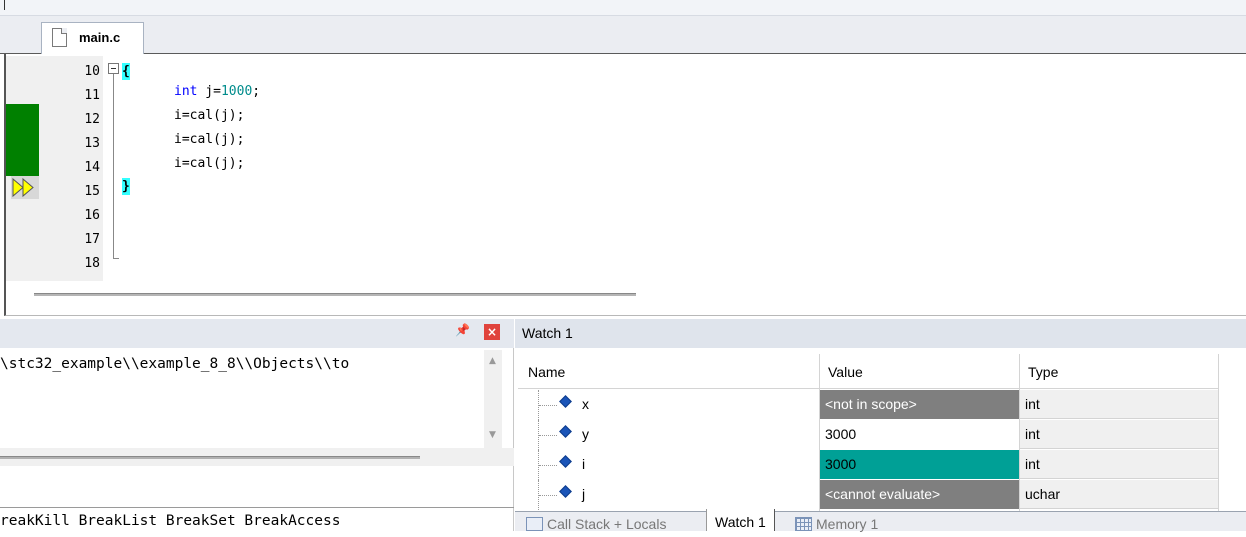 Image resolution: width=1246 pixels, height=537 pixels. Describe the element at coordinates (585, 404) in the screenshot. I see `watch-name: x` at that location.